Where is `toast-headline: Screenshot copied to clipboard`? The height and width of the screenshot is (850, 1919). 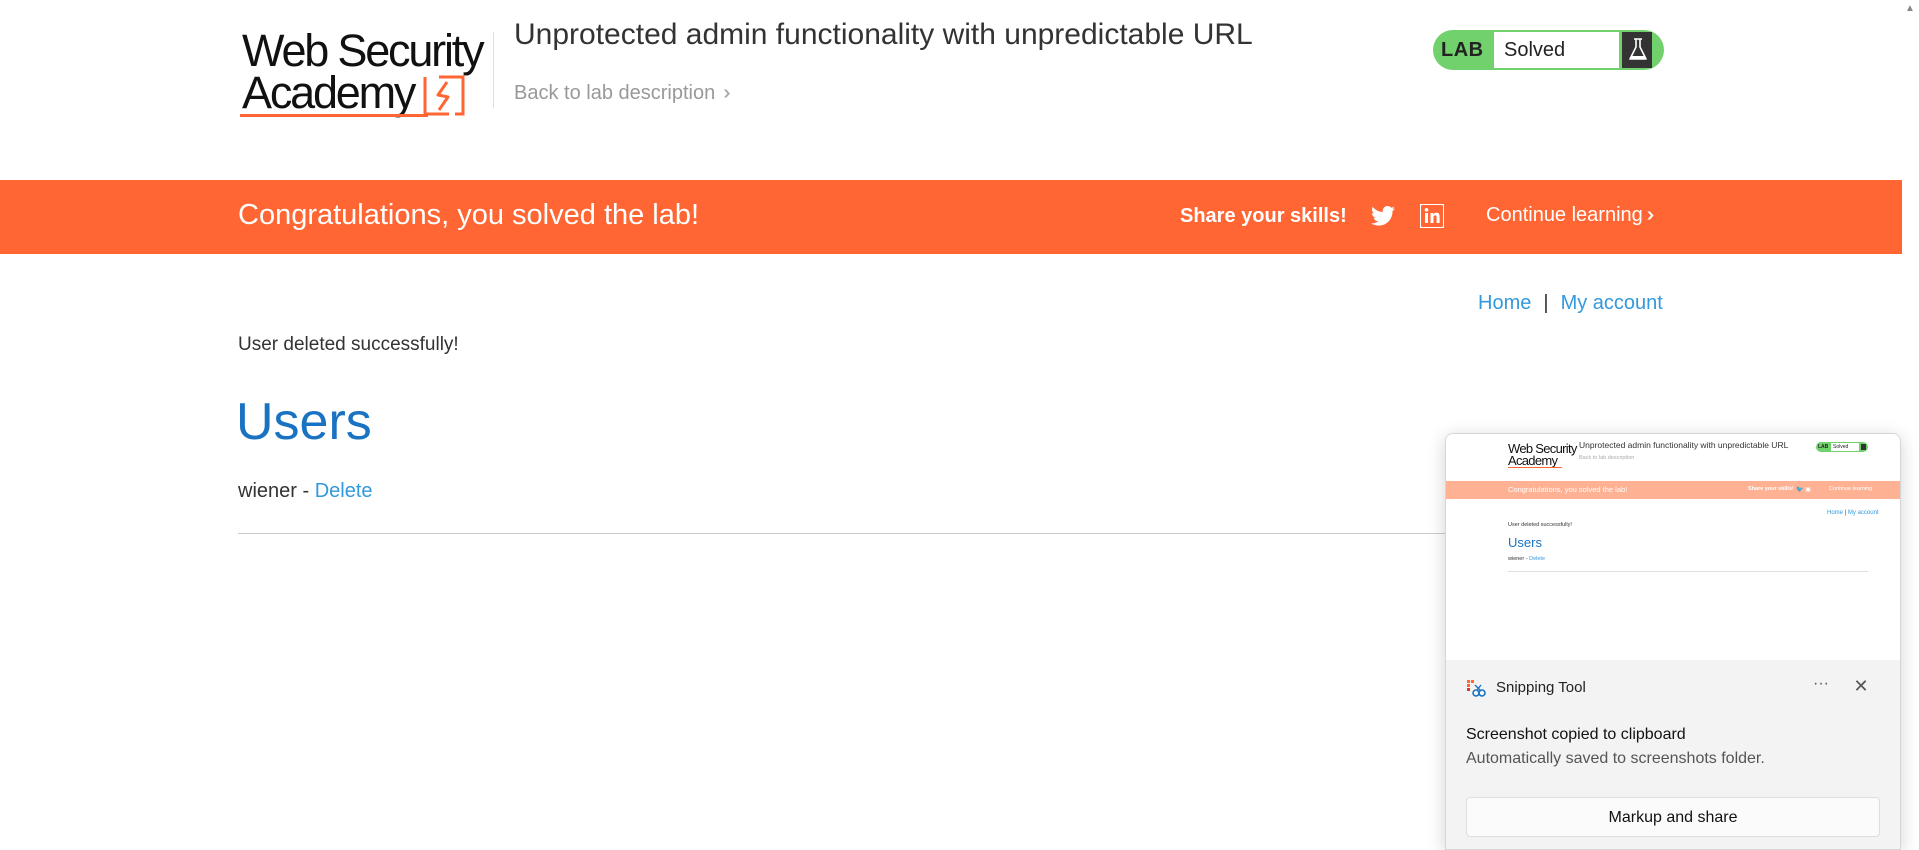
toast-headline: Screenshot copied to clipboard is located at coordinates (1576, 734).